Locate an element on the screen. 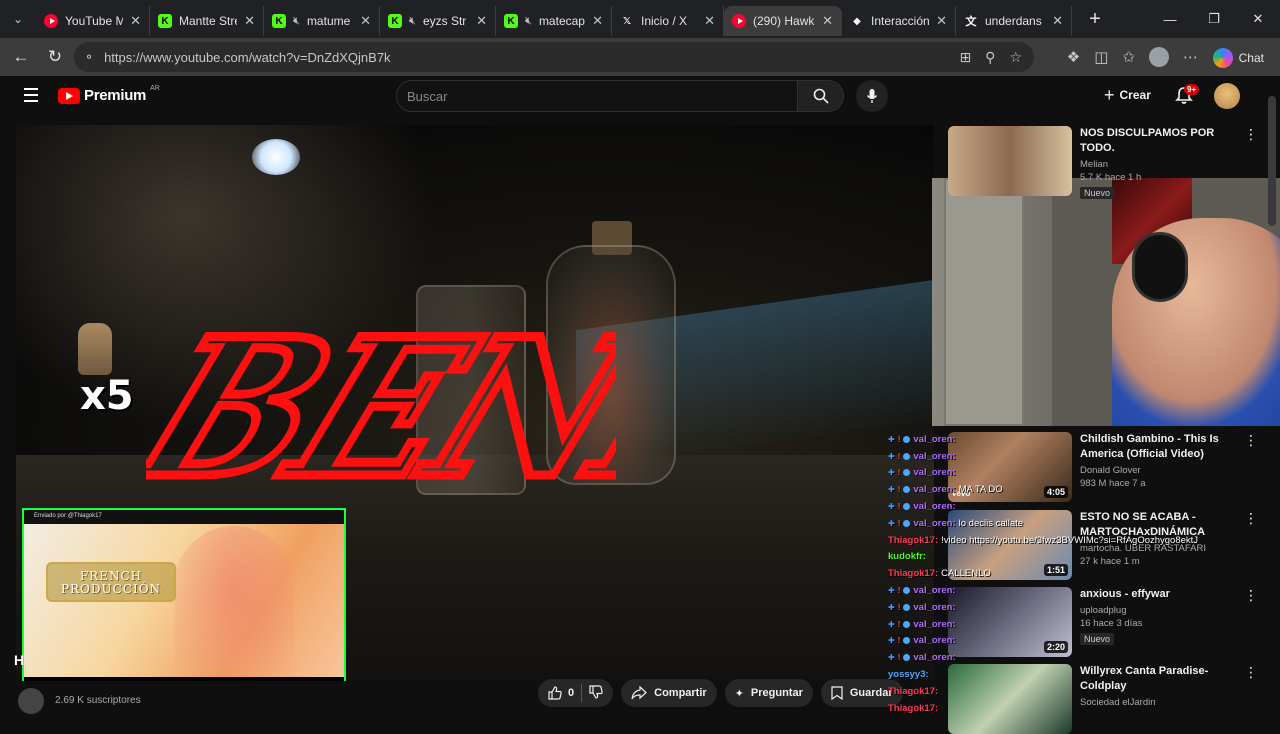 This screenshot has width=1280, height=734. like-button: 0 is located at coordinates (561, 693).